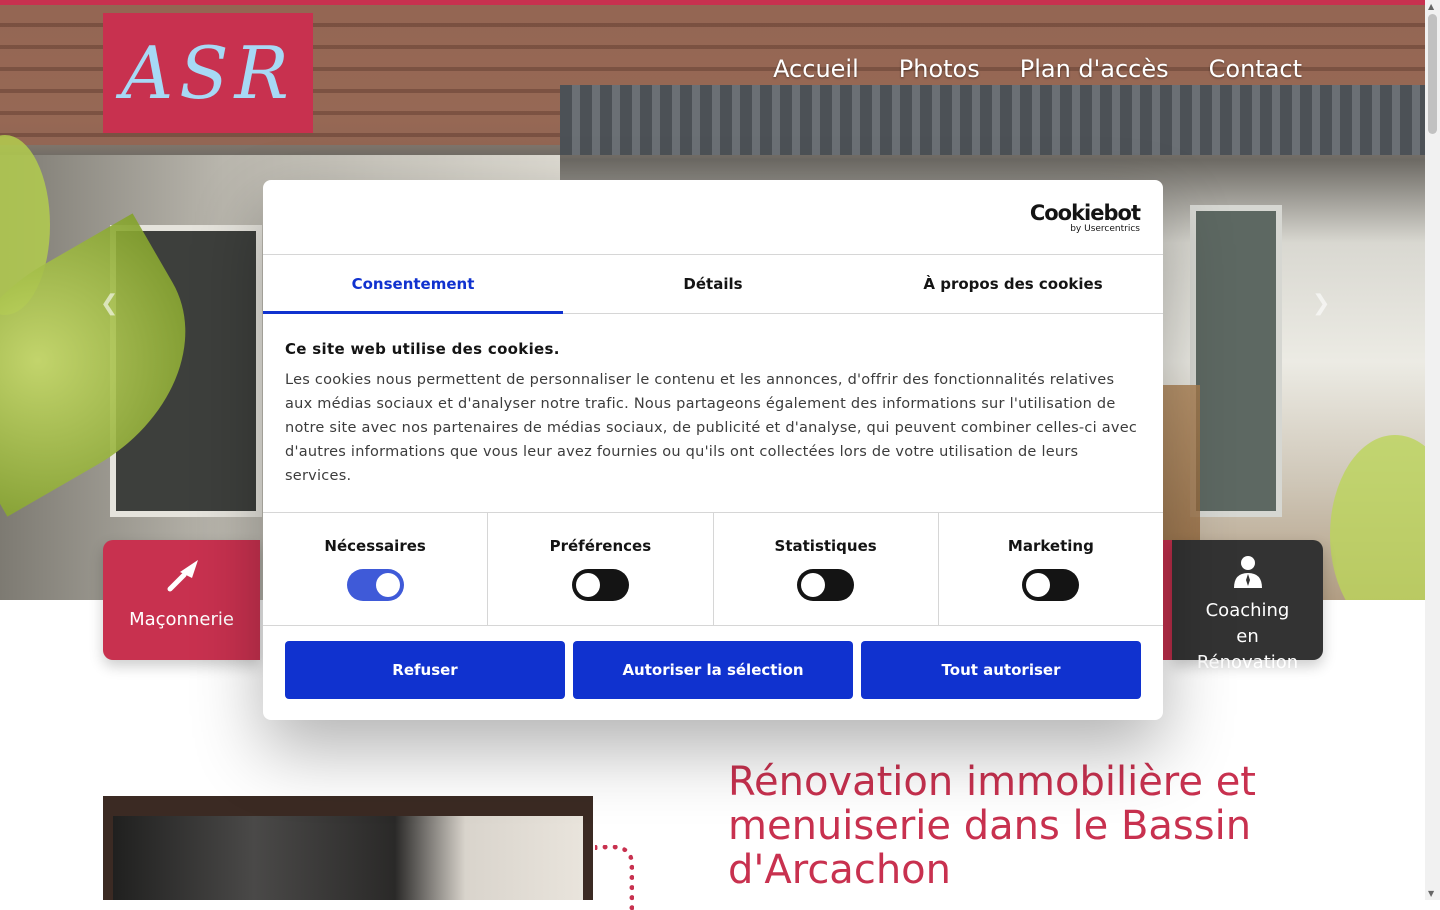 This screenshot has height=910, width=1440. I want to click on service-label-line: en, so click(1247, 636).